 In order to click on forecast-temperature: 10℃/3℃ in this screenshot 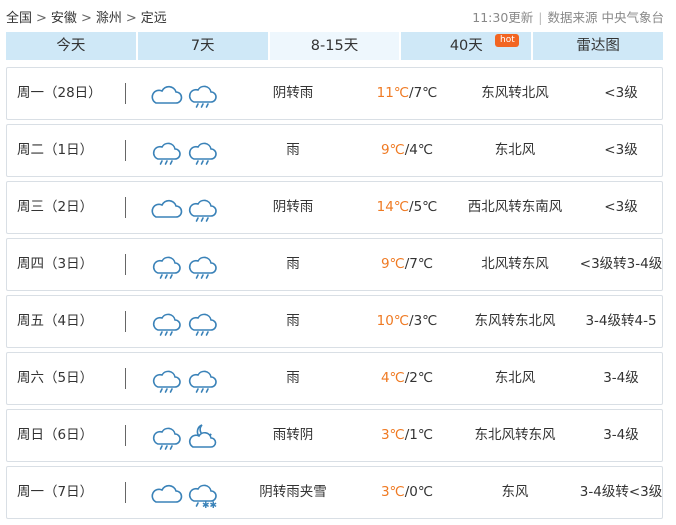, I will do `click(407, 321)`.